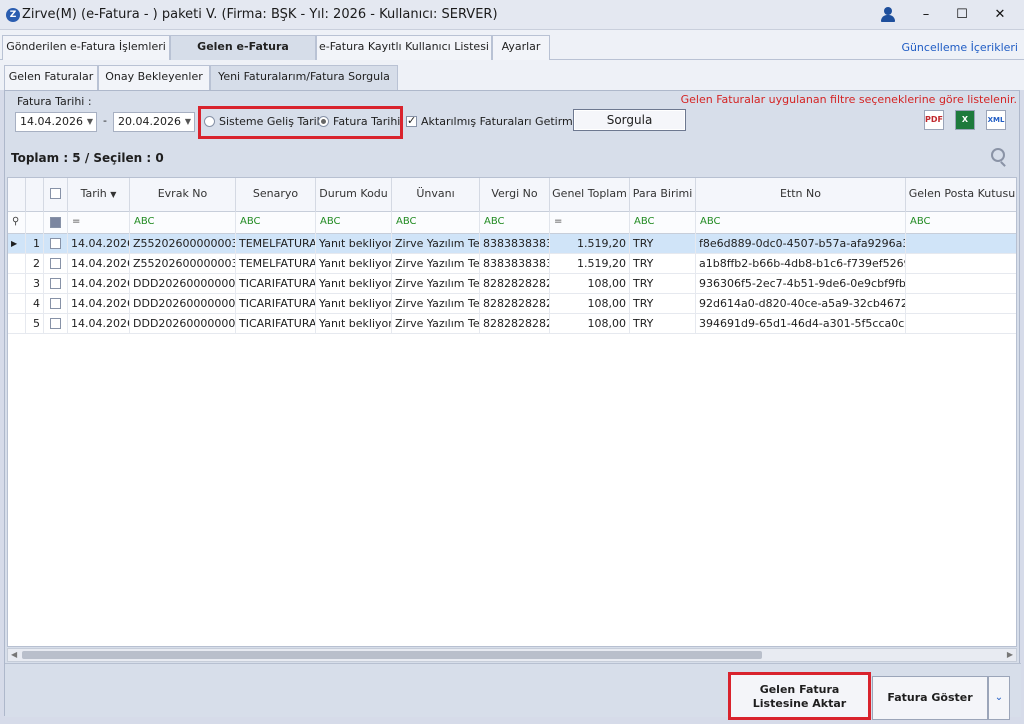  I want to click on update-contents-link: Güncelleme İçerikleri, so click(959, 47).